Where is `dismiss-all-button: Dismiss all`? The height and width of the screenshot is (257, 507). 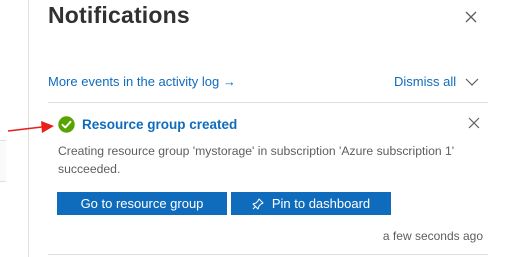 dismiss-all-button: Dismiss all is located at coordinates (436, 81).